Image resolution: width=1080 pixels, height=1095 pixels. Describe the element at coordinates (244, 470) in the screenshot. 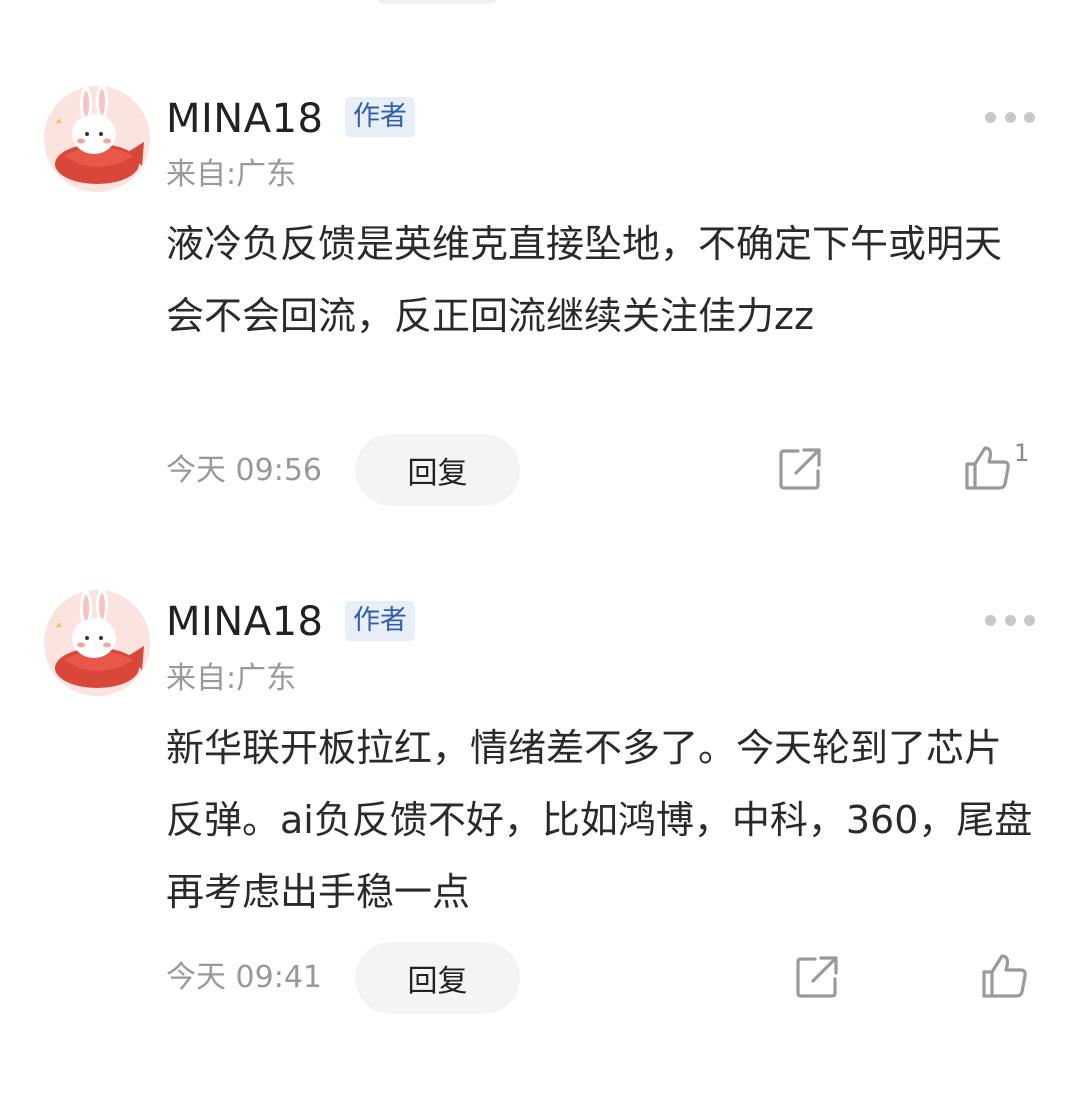

I see `comment-time: 今天 09:56` at that location.